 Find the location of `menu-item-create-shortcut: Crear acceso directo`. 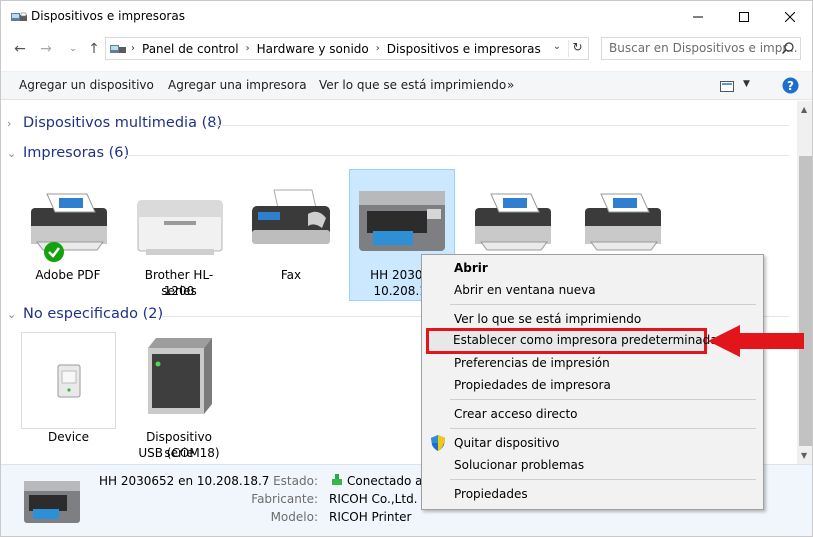

menu-item-create-shortcut: Crear acceso directo is located at coordinates (516, 414).